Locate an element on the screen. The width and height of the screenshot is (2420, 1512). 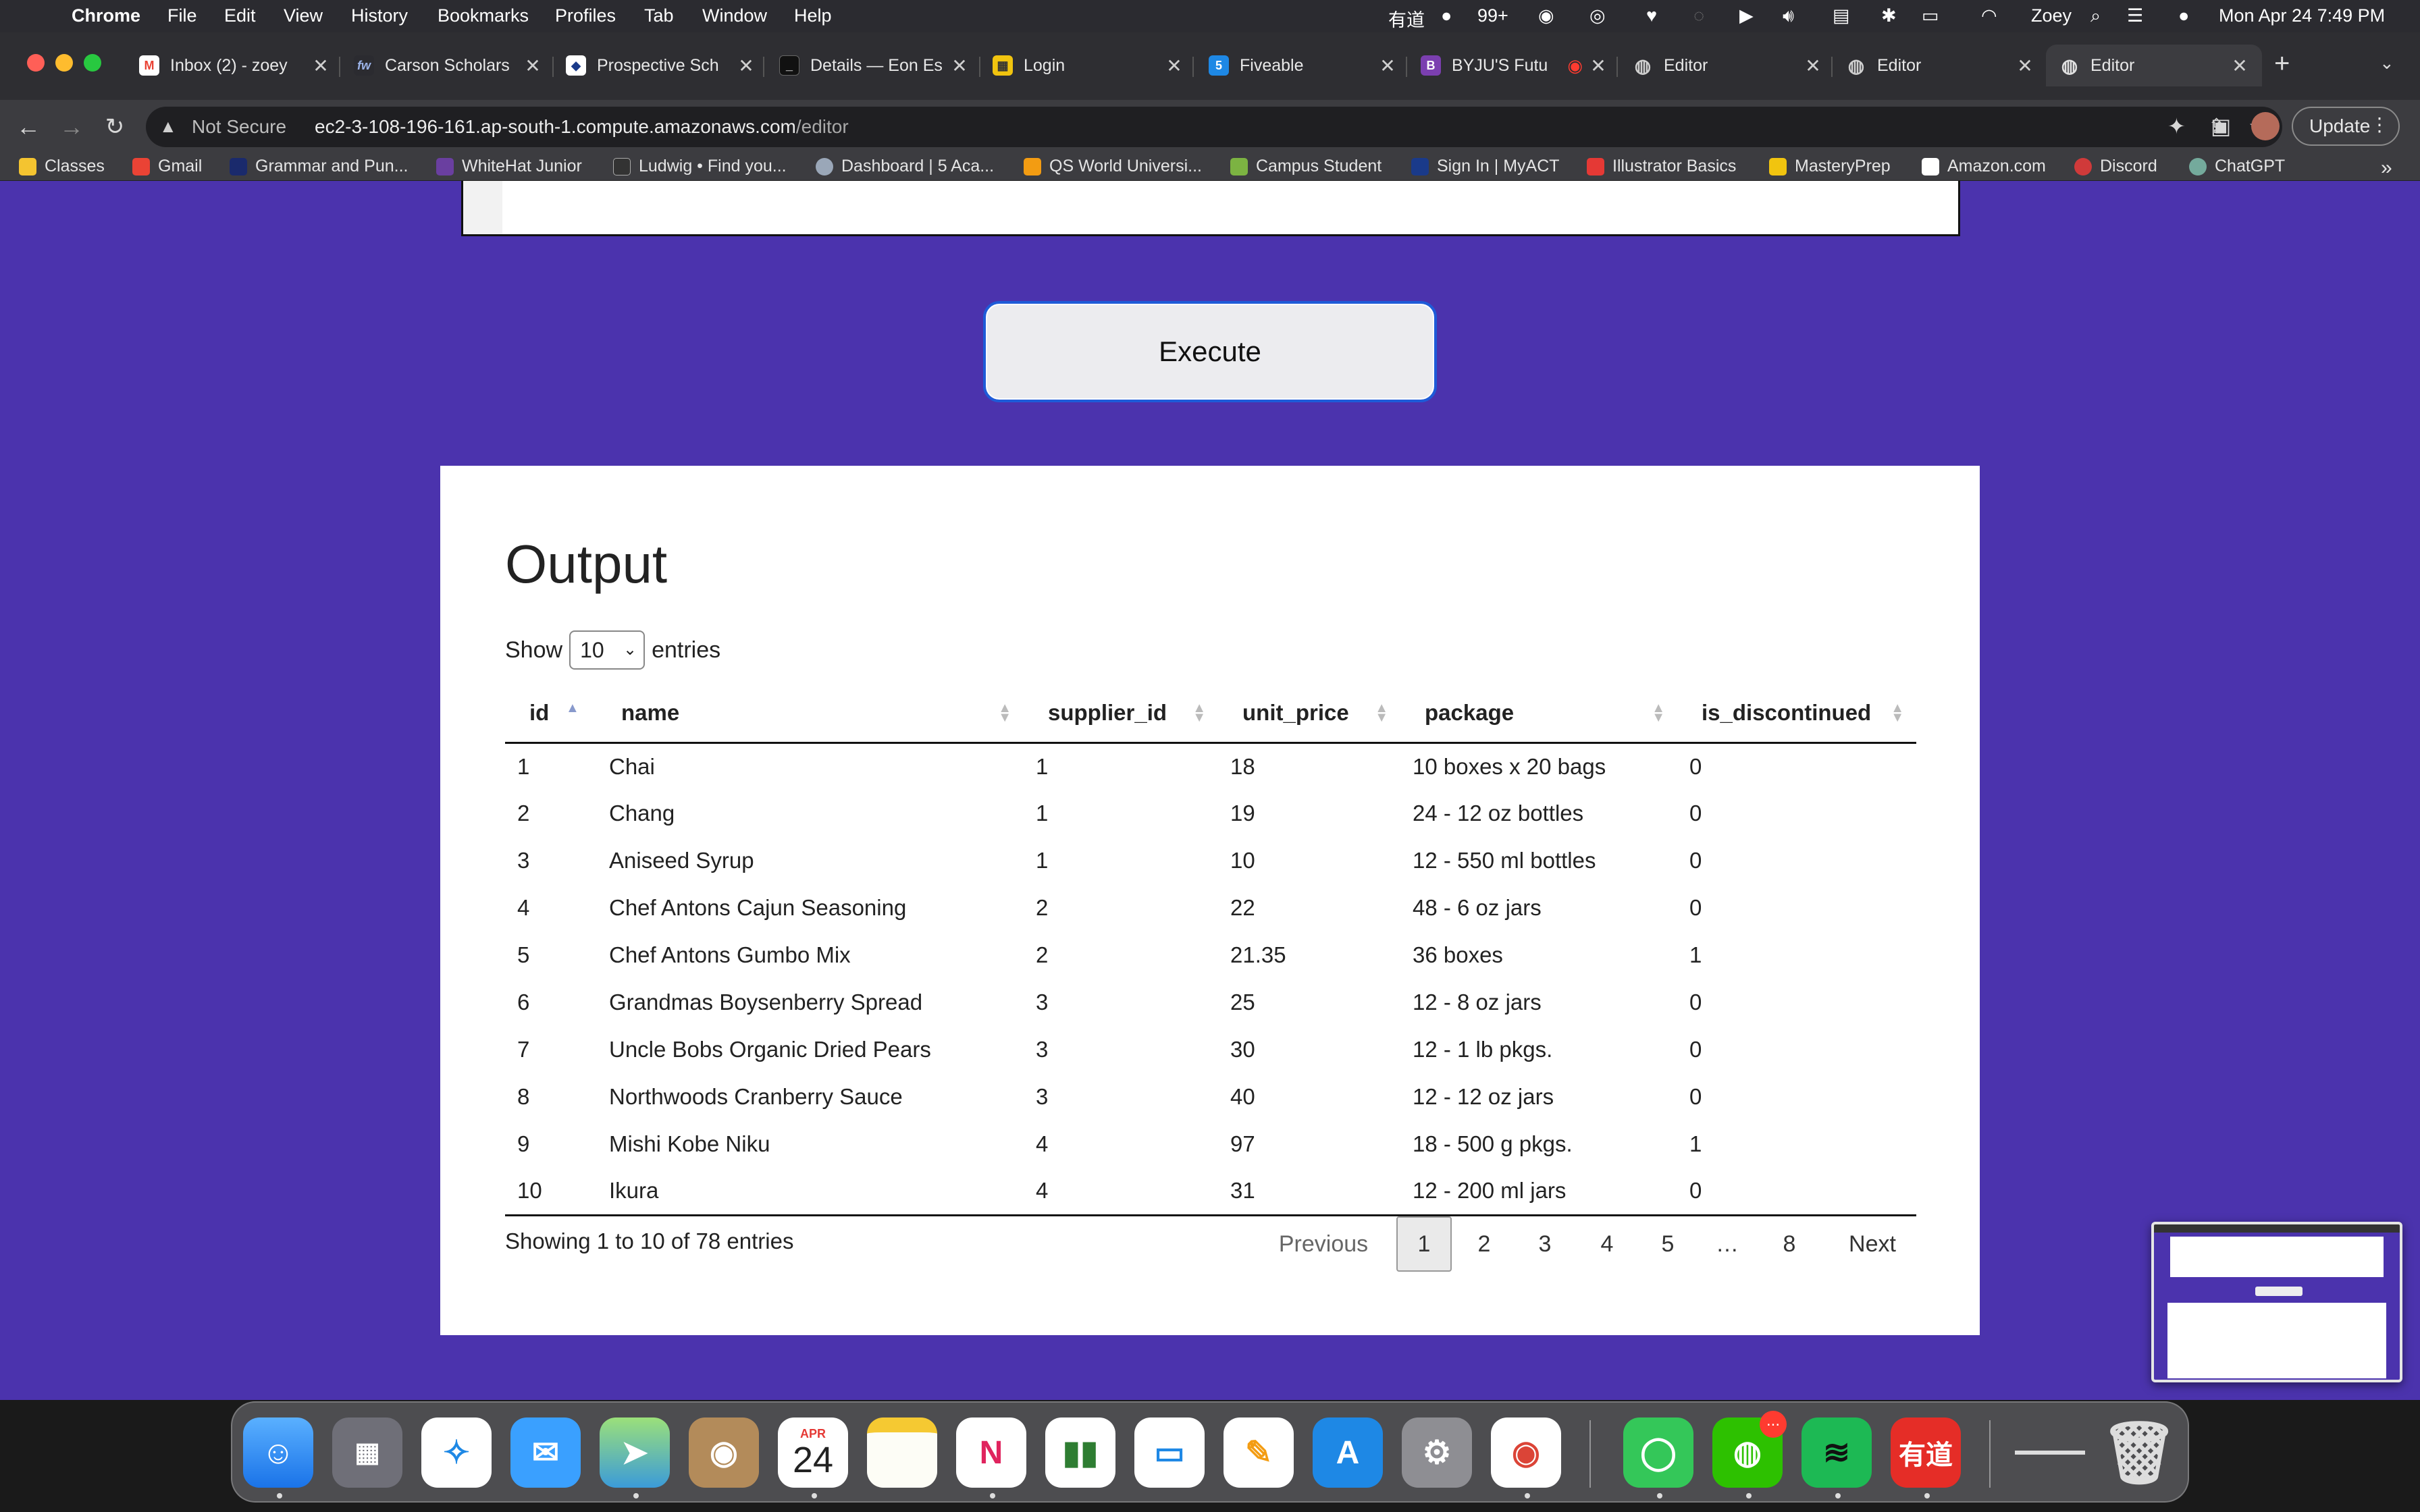
warning-icon: ▲ is located at coordinates (168, 126).